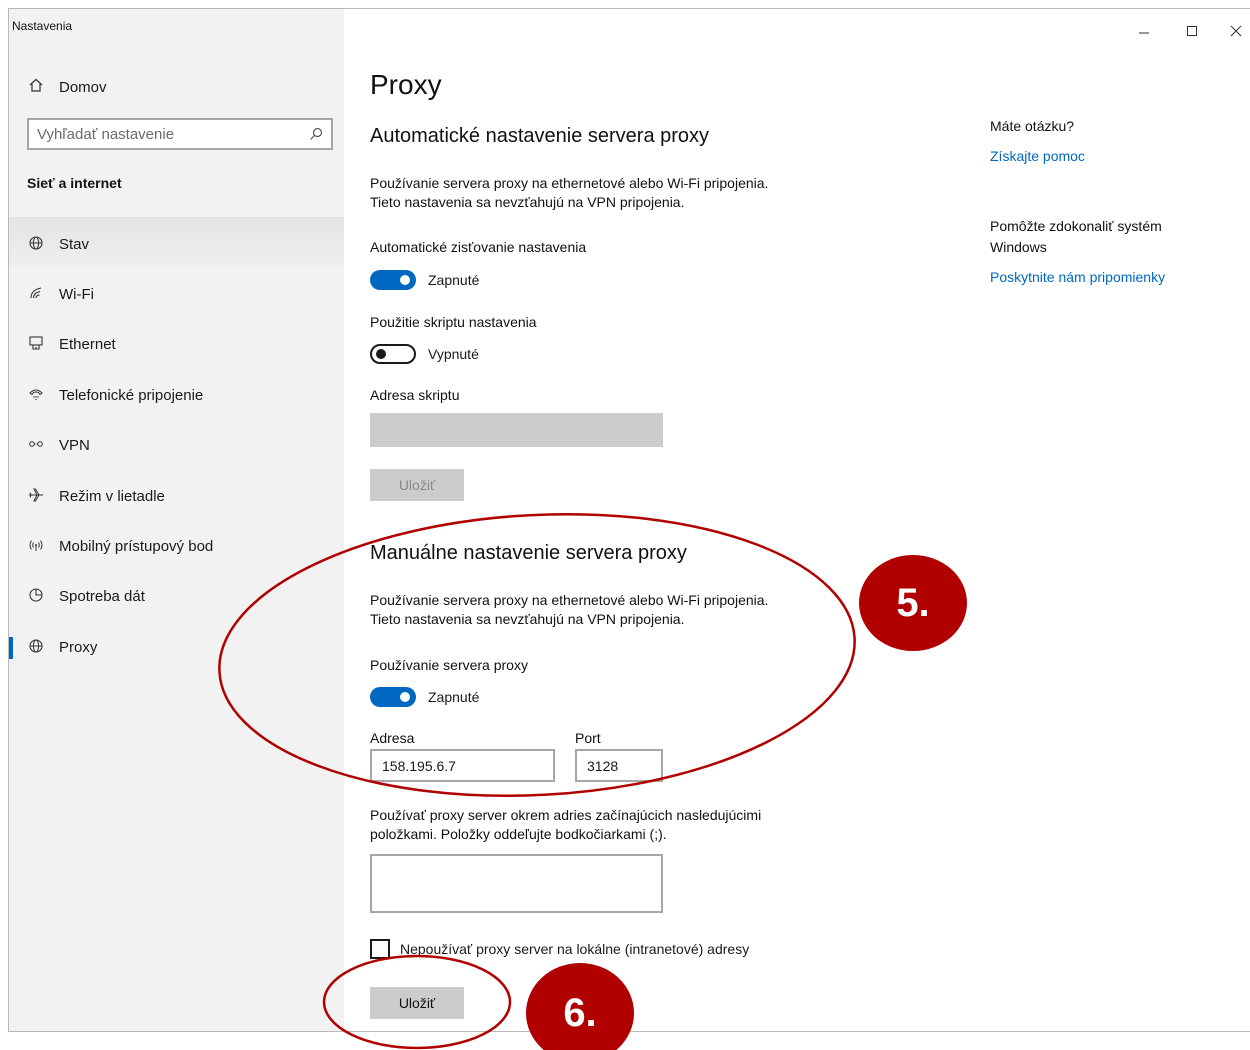  I want to click on proxy-port-input: 3128, so click(619, 765).